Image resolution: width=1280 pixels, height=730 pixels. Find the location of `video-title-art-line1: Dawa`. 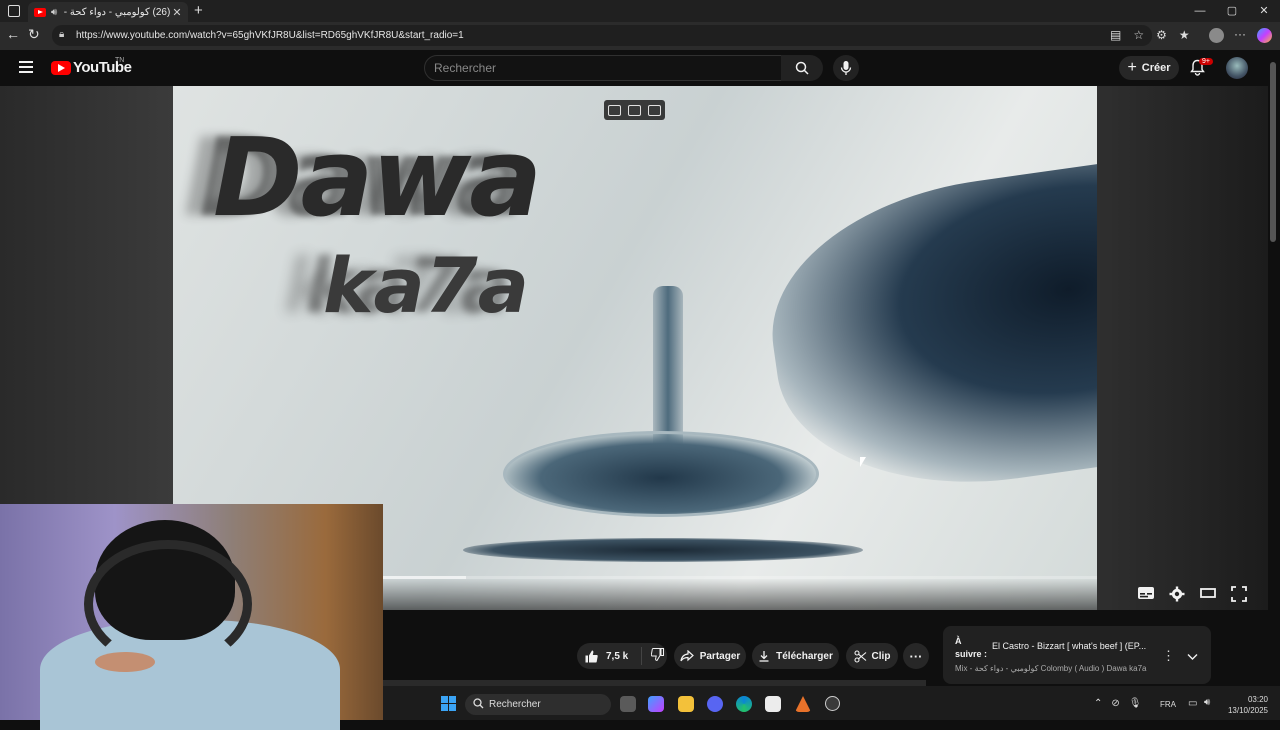

video-title-art-line1: Dawa is located at coordinates (377, 178).